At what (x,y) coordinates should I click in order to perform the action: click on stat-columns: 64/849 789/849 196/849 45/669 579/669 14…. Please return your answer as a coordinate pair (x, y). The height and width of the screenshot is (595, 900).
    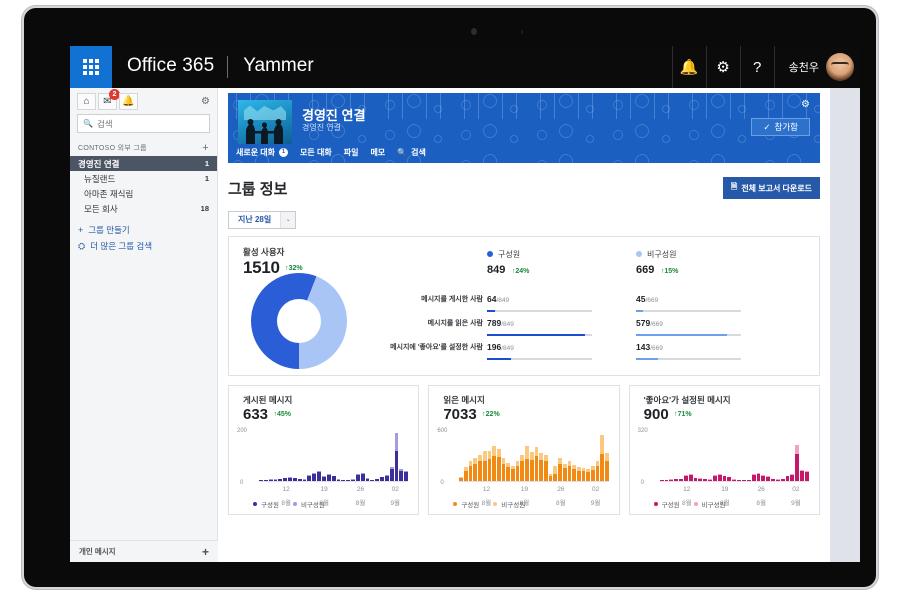
    Looking at the image, I should click on (614, 325).